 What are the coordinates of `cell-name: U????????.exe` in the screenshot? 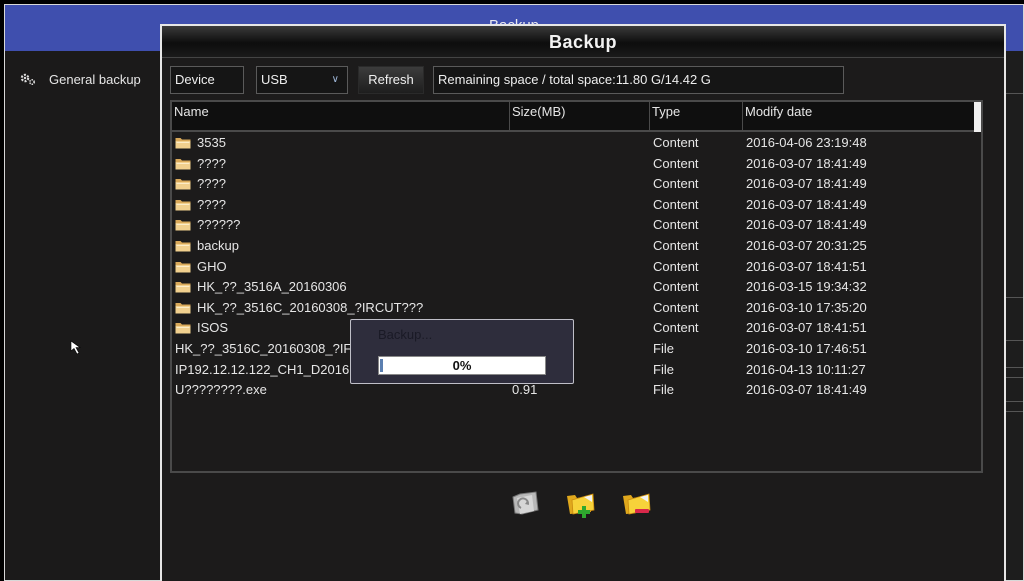 It's located at (221, 389).